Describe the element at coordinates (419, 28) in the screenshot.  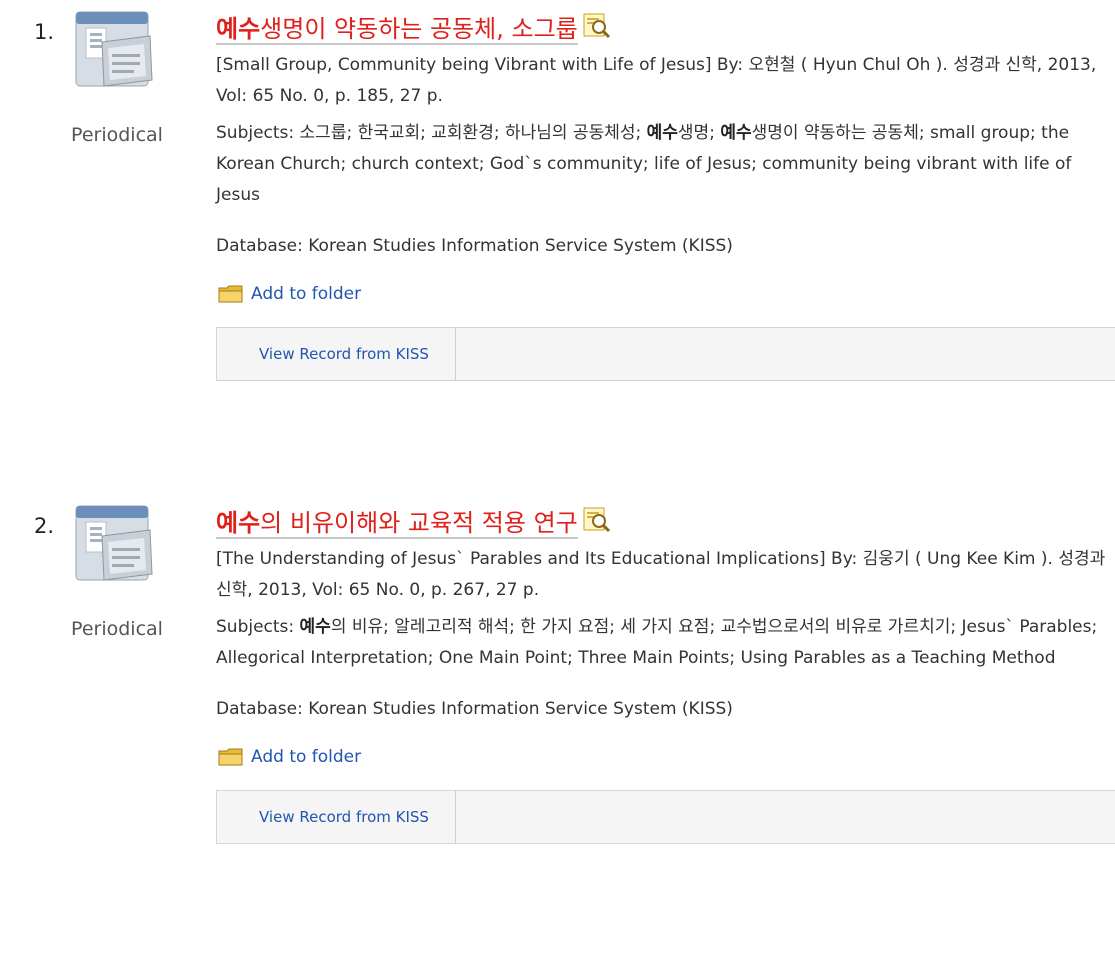
I see `title-text: 생명이 약동하는 공동체, 소그룹` at that location.